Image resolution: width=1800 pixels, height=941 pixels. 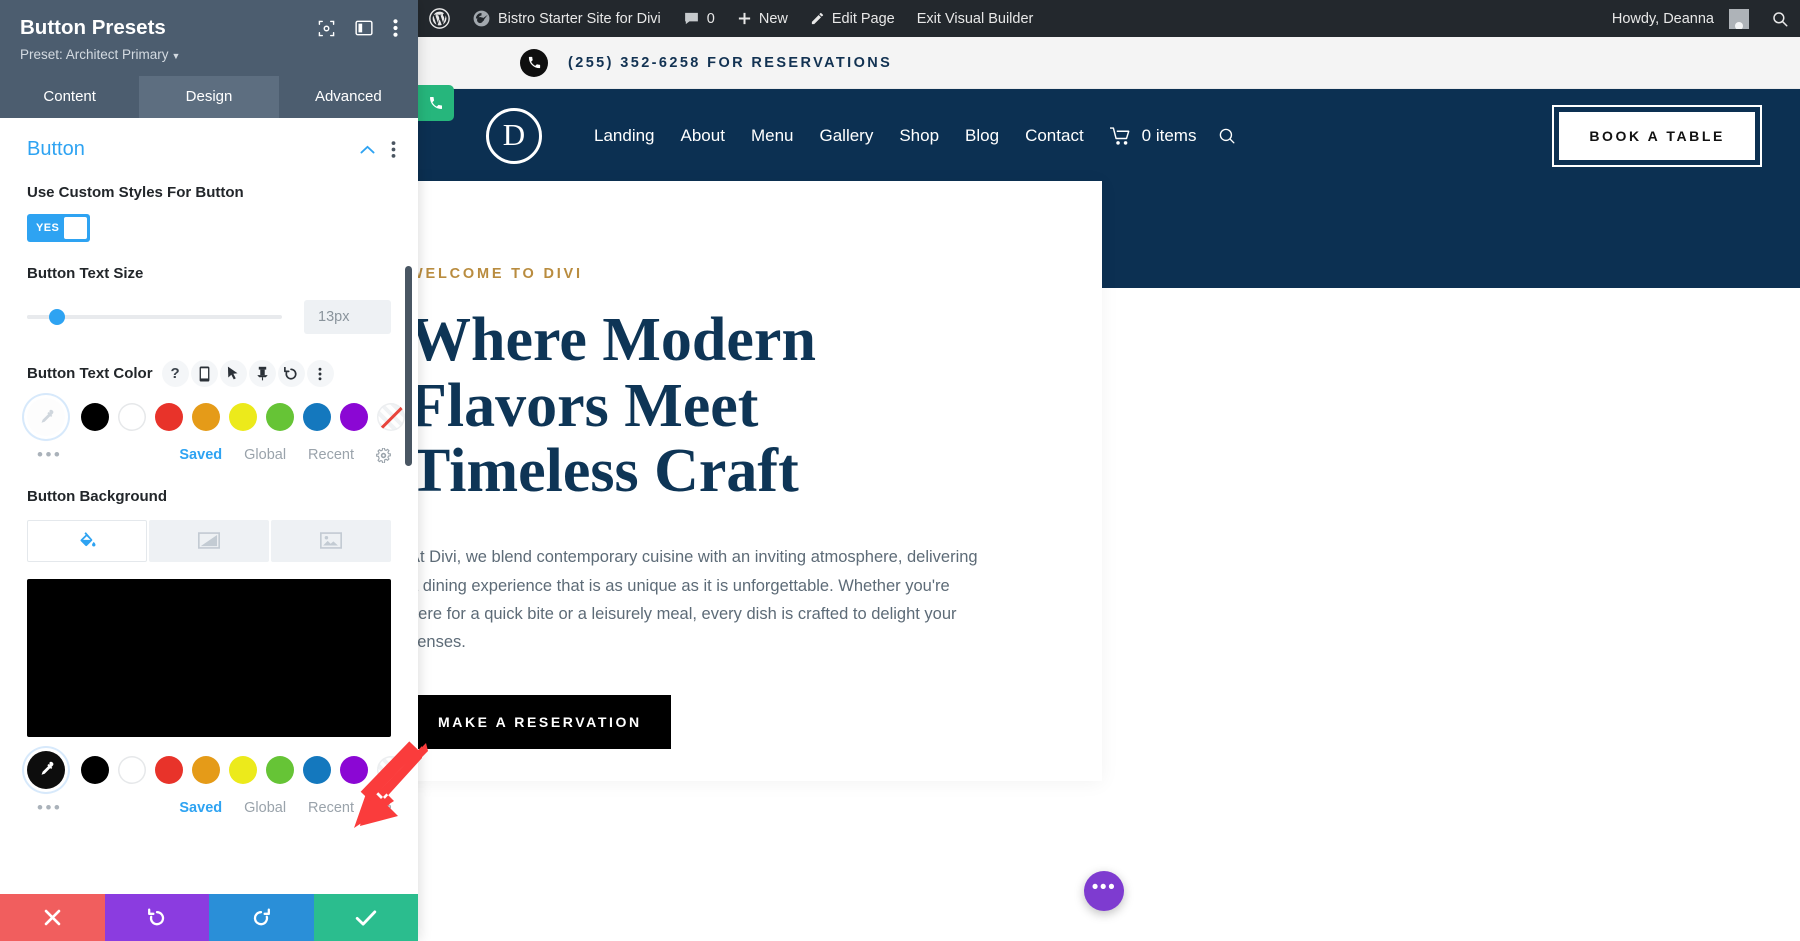 What do you see at coordinates (703, 136) in the screenshot?
I see `nav-item-about: About` at bounding box center [703, 136].